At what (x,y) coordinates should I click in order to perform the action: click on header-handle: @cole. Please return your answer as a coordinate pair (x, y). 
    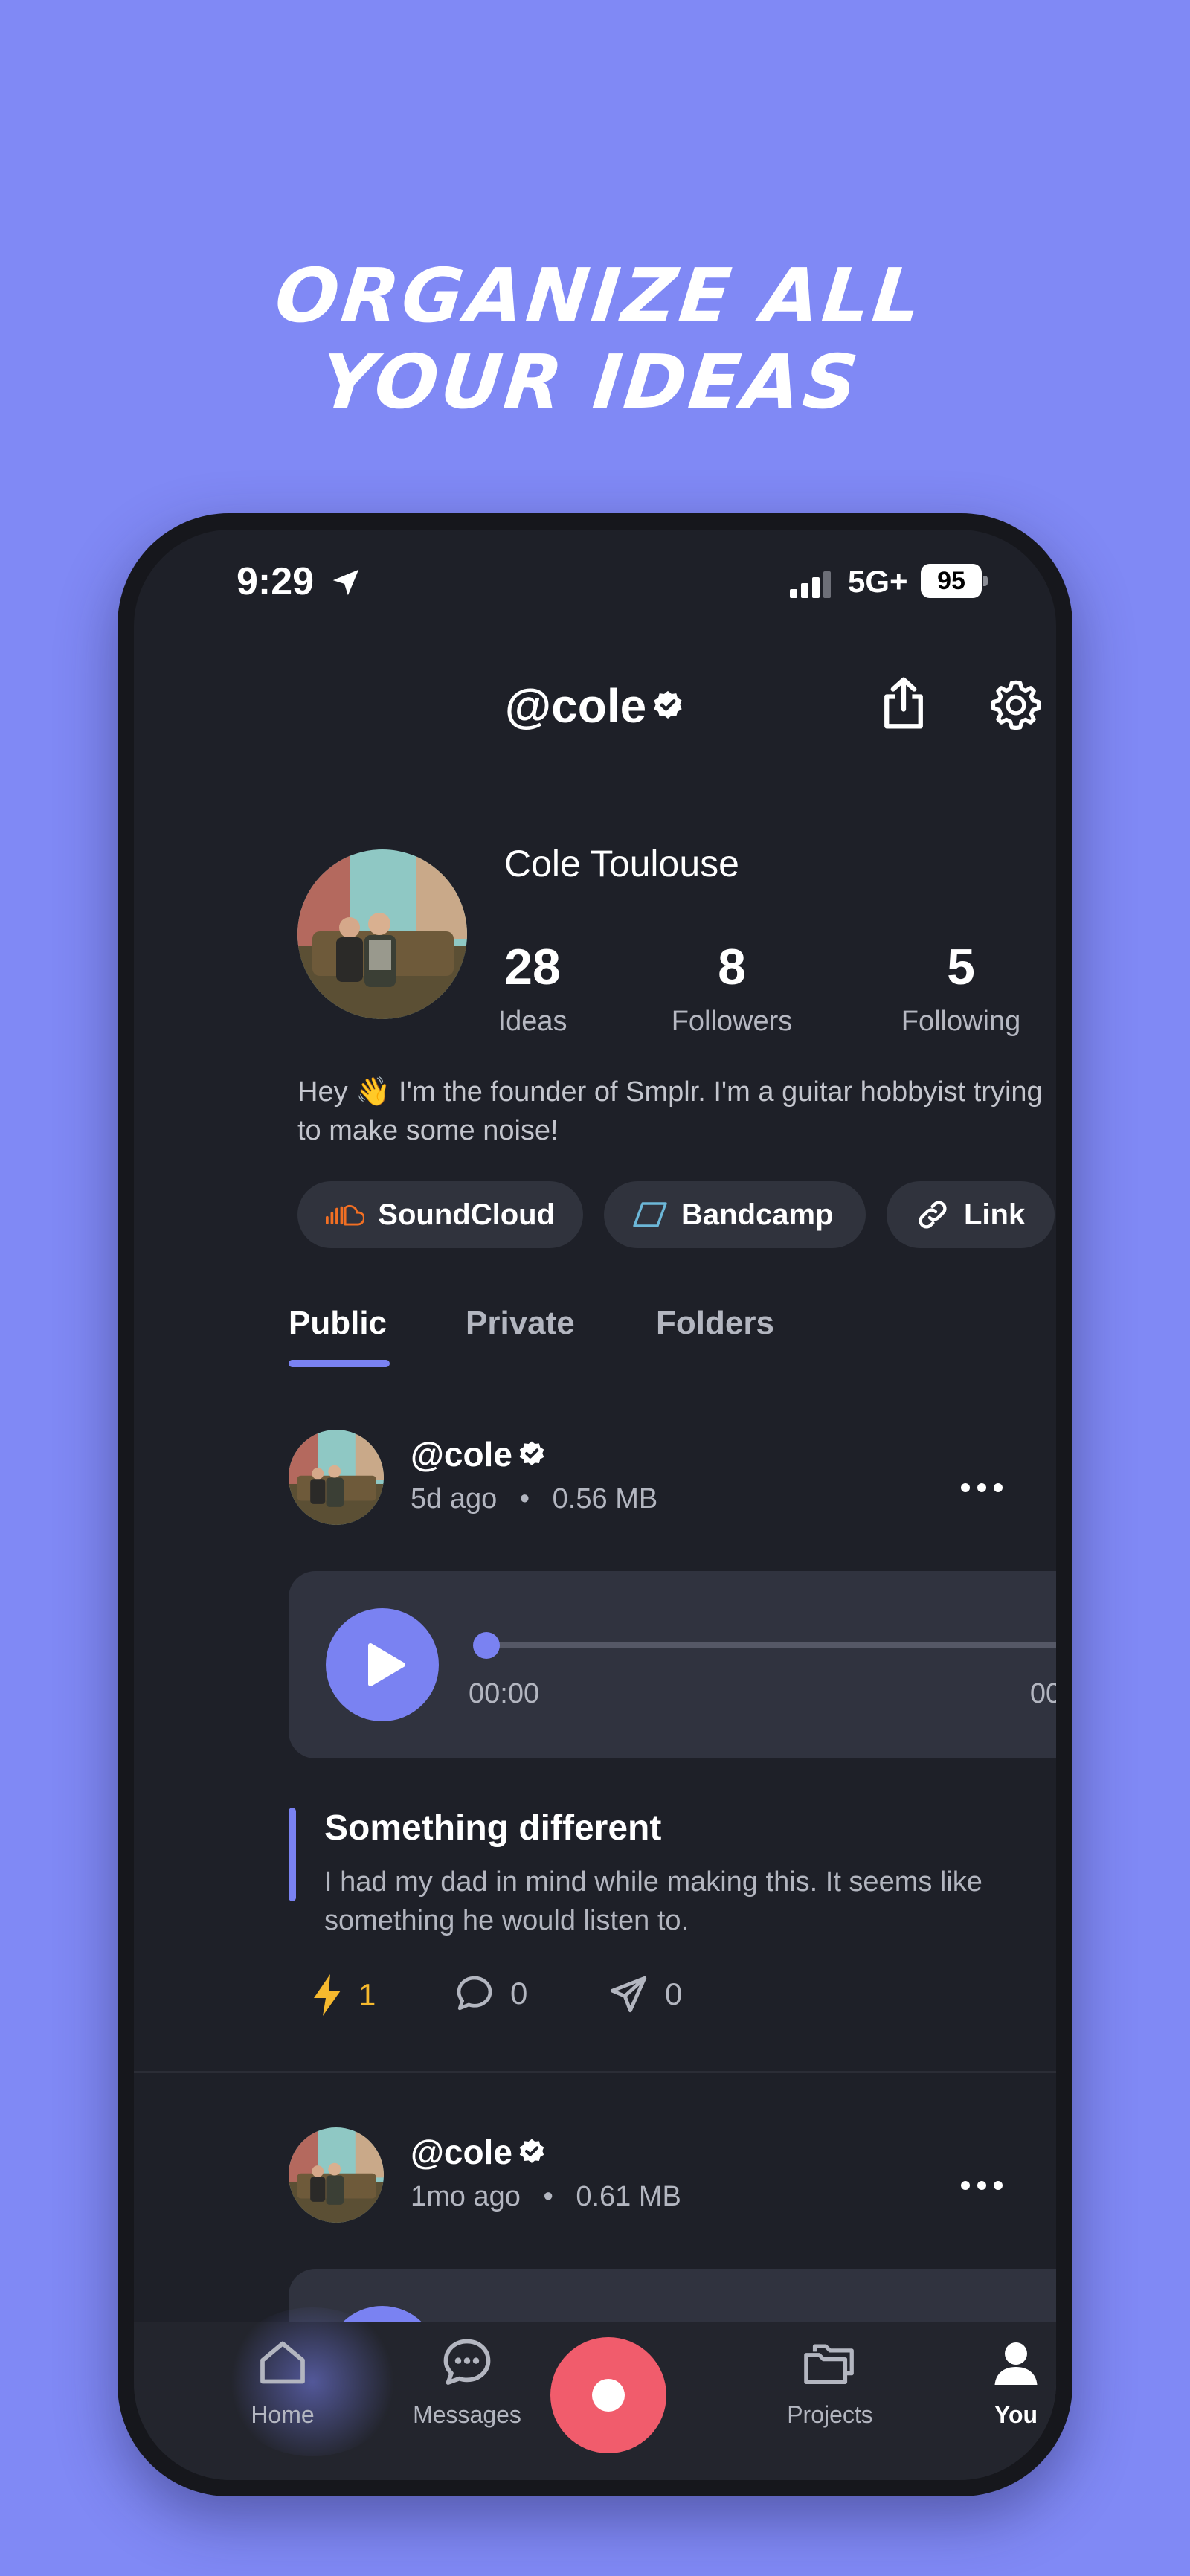
    Looking at the image, I should click on (575, 706).